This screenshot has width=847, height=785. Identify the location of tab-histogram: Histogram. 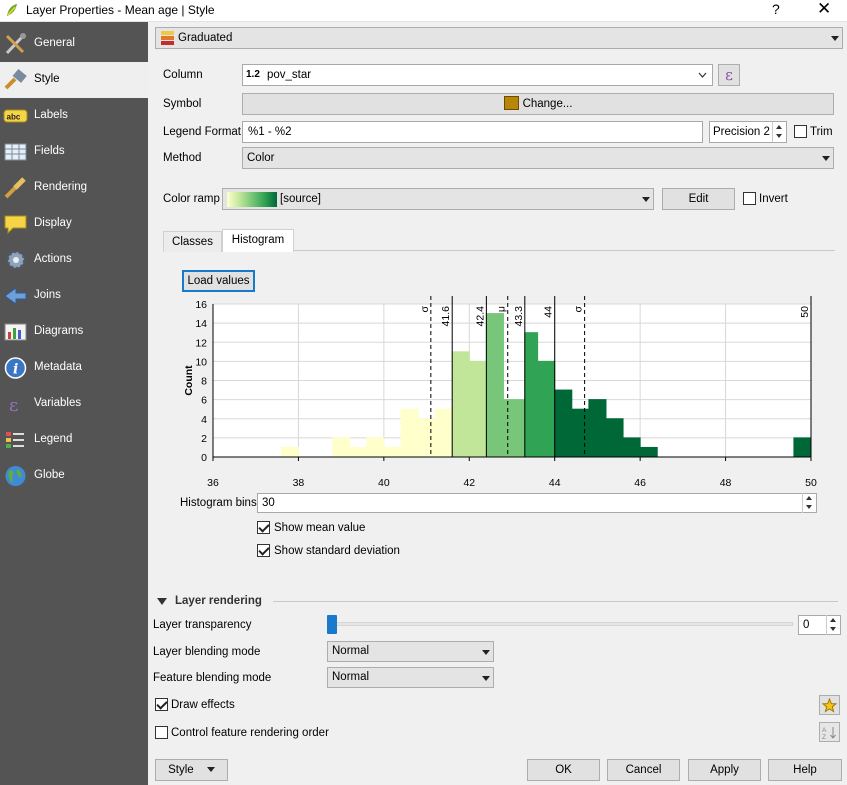
(258, 240).